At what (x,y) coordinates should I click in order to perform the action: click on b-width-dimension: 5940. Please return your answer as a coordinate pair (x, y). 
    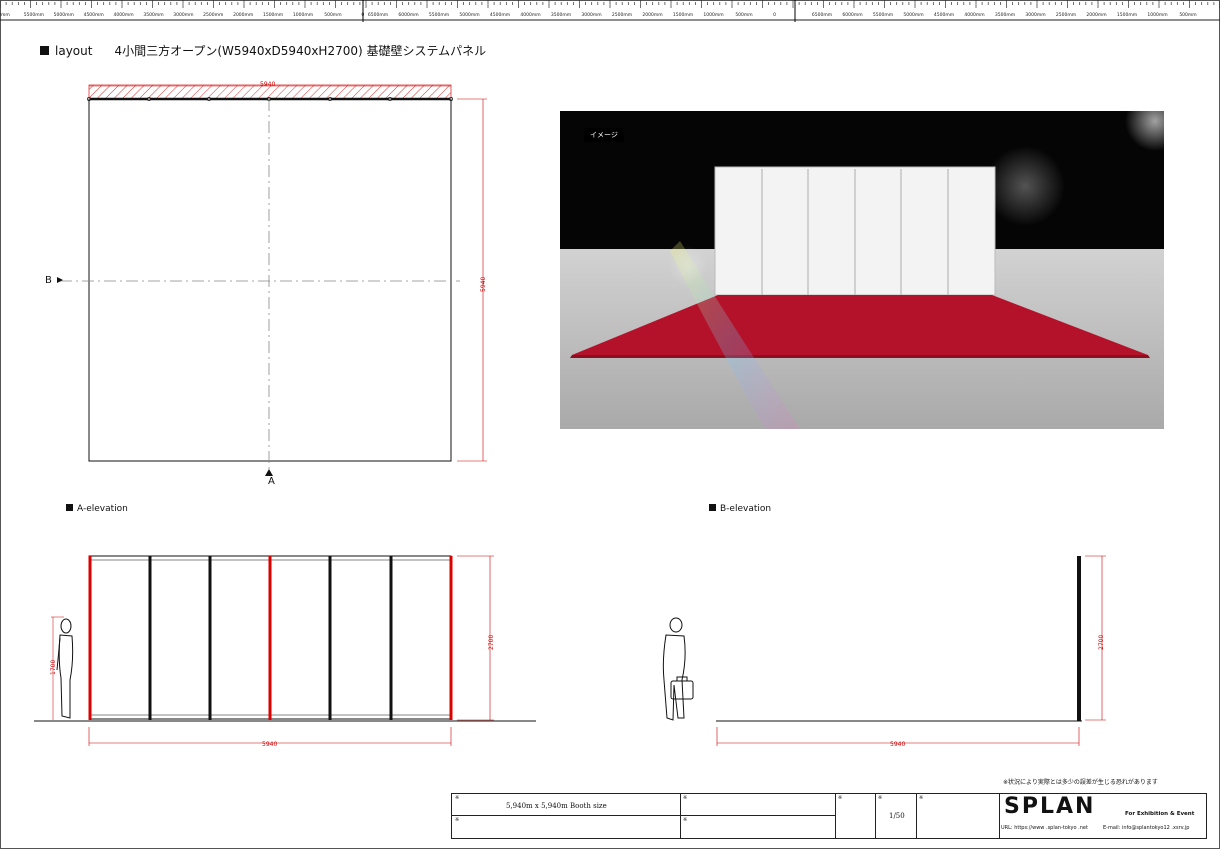
    Looking at the image, I should click on (898, 744).